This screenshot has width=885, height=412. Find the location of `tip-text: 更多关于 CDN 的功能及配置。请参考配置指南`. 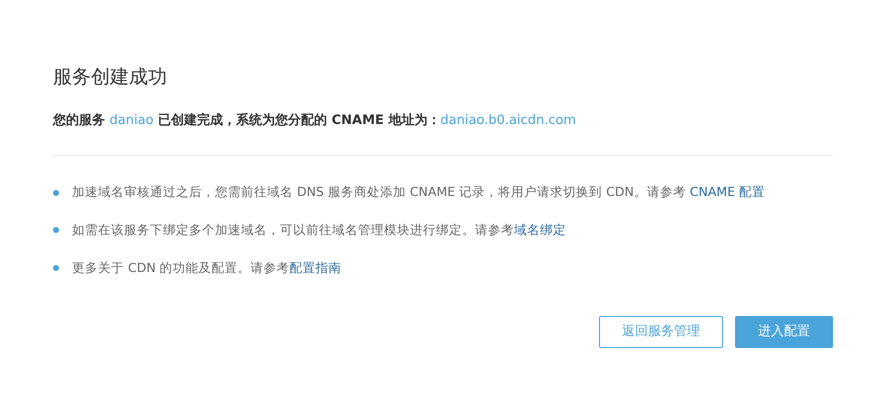

tip-text: 更多关于 CDN 的功能及配置。请参考配置指南 is located at coordinates (207, 267).